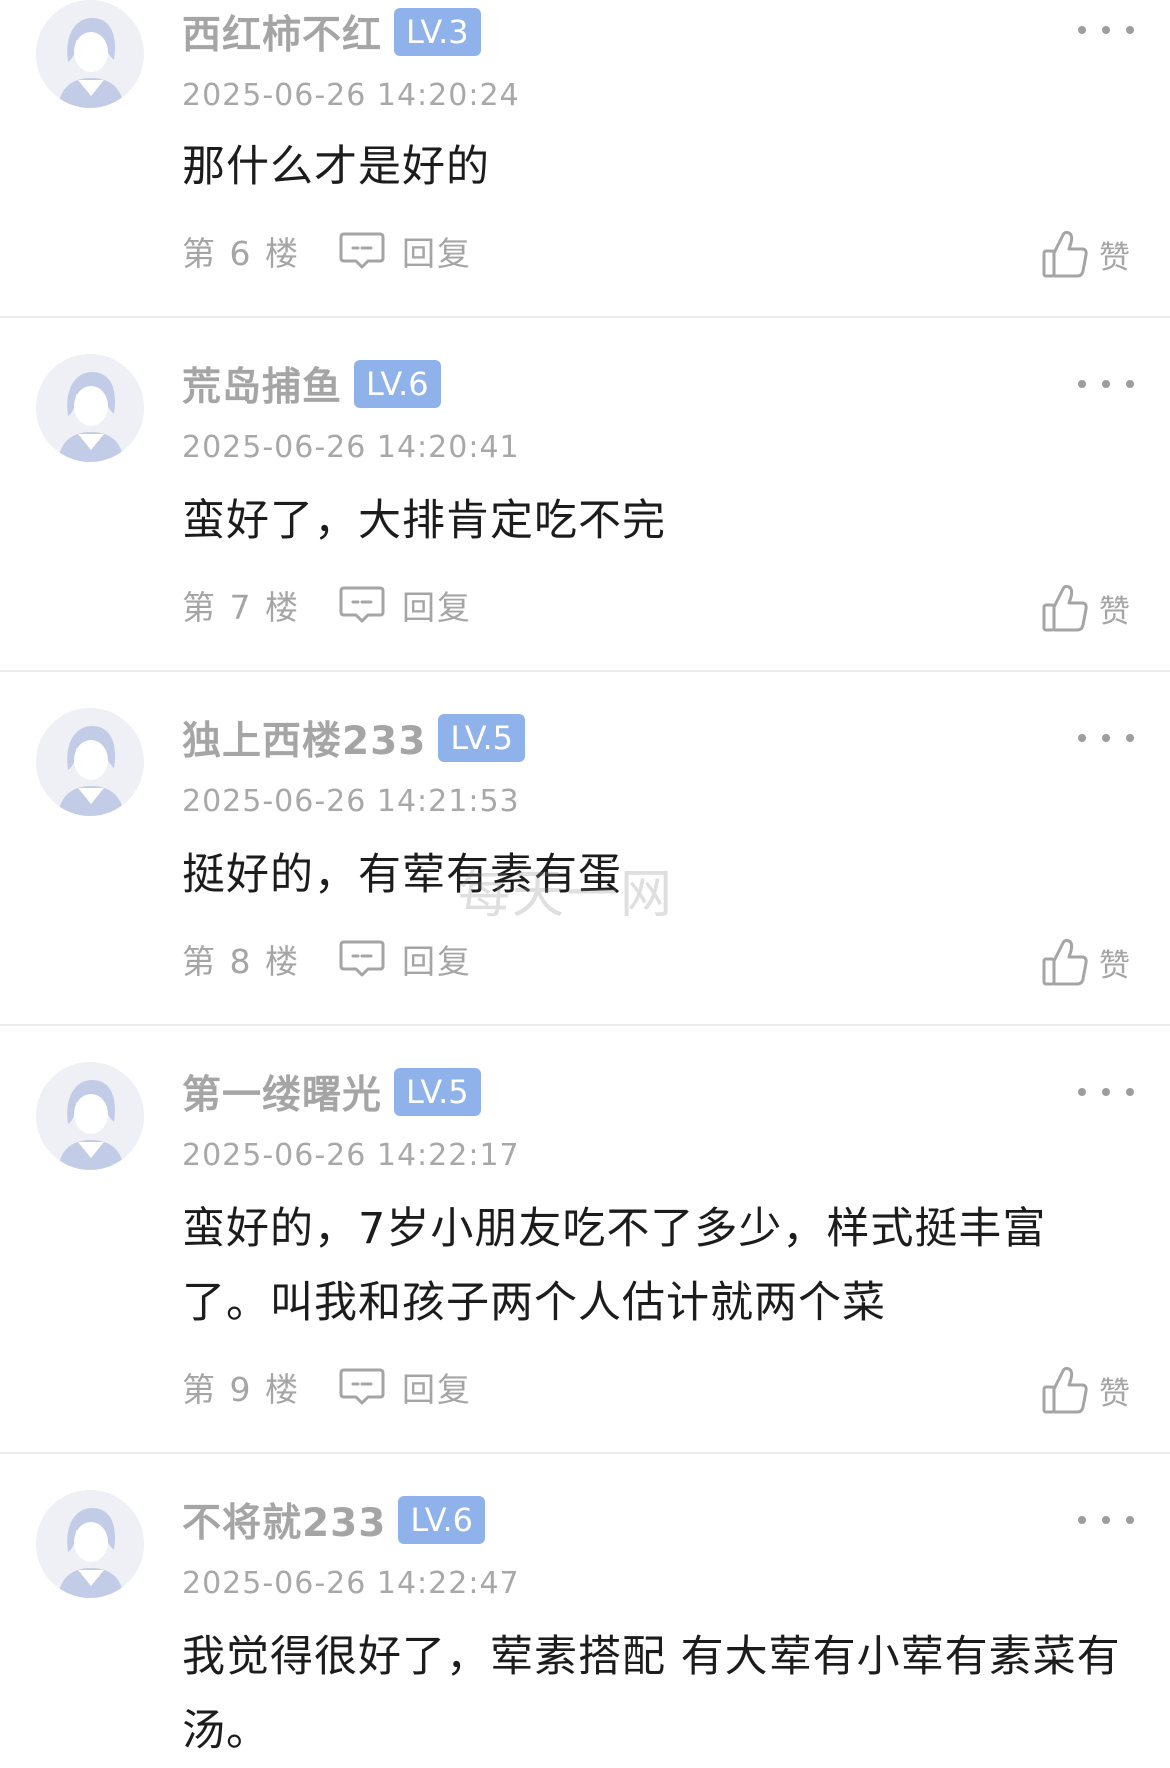 Image resolution: width=1170 pixels, height=1768 pixels. Describe the element at coordinates (282, 1092) in the screenshot. I see `username: 第一缕曙光` at that location.